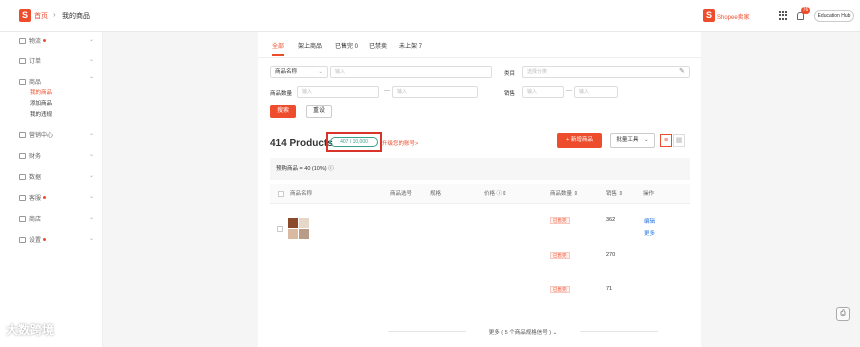 This screenshot has height=347, width=860. I want to click on sidebar-item-label: 设置, so click(35, 241).